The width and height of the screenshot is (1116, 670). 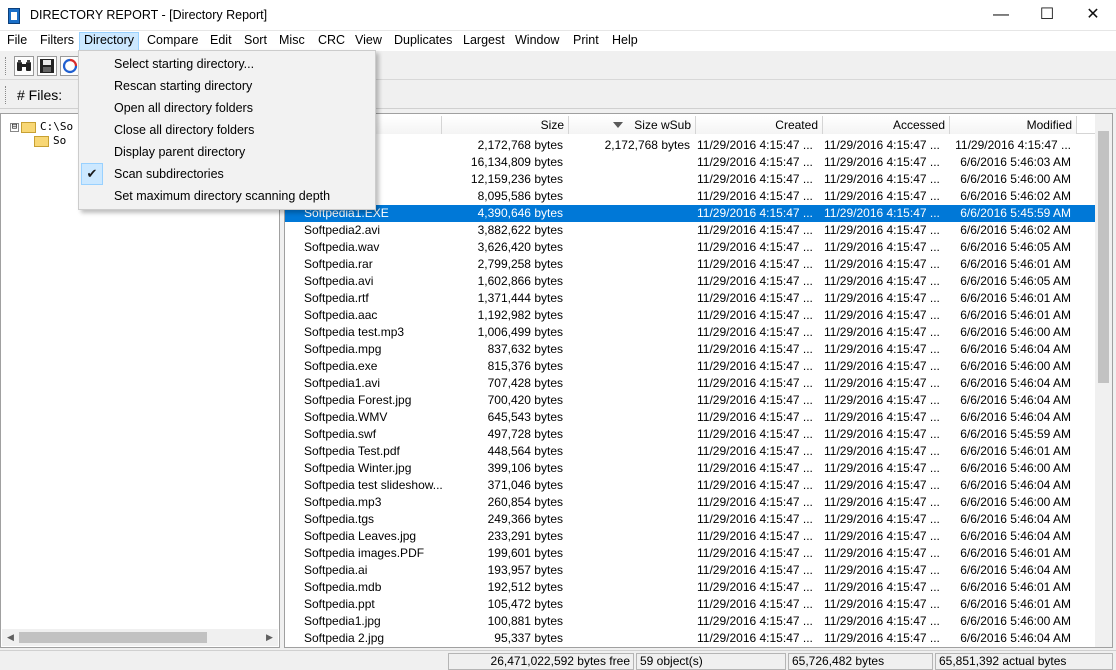 What do you see at coordinates (331, 41) in the screenshot?
I see `menu-crc: CRC` at bounding box center [331, 41].